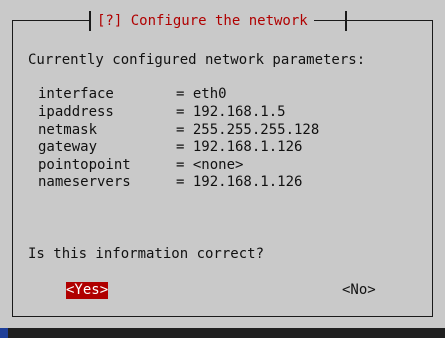 This screenshot has width=445, height=338. I want to click on title-bracket-right, so click(346, 21).